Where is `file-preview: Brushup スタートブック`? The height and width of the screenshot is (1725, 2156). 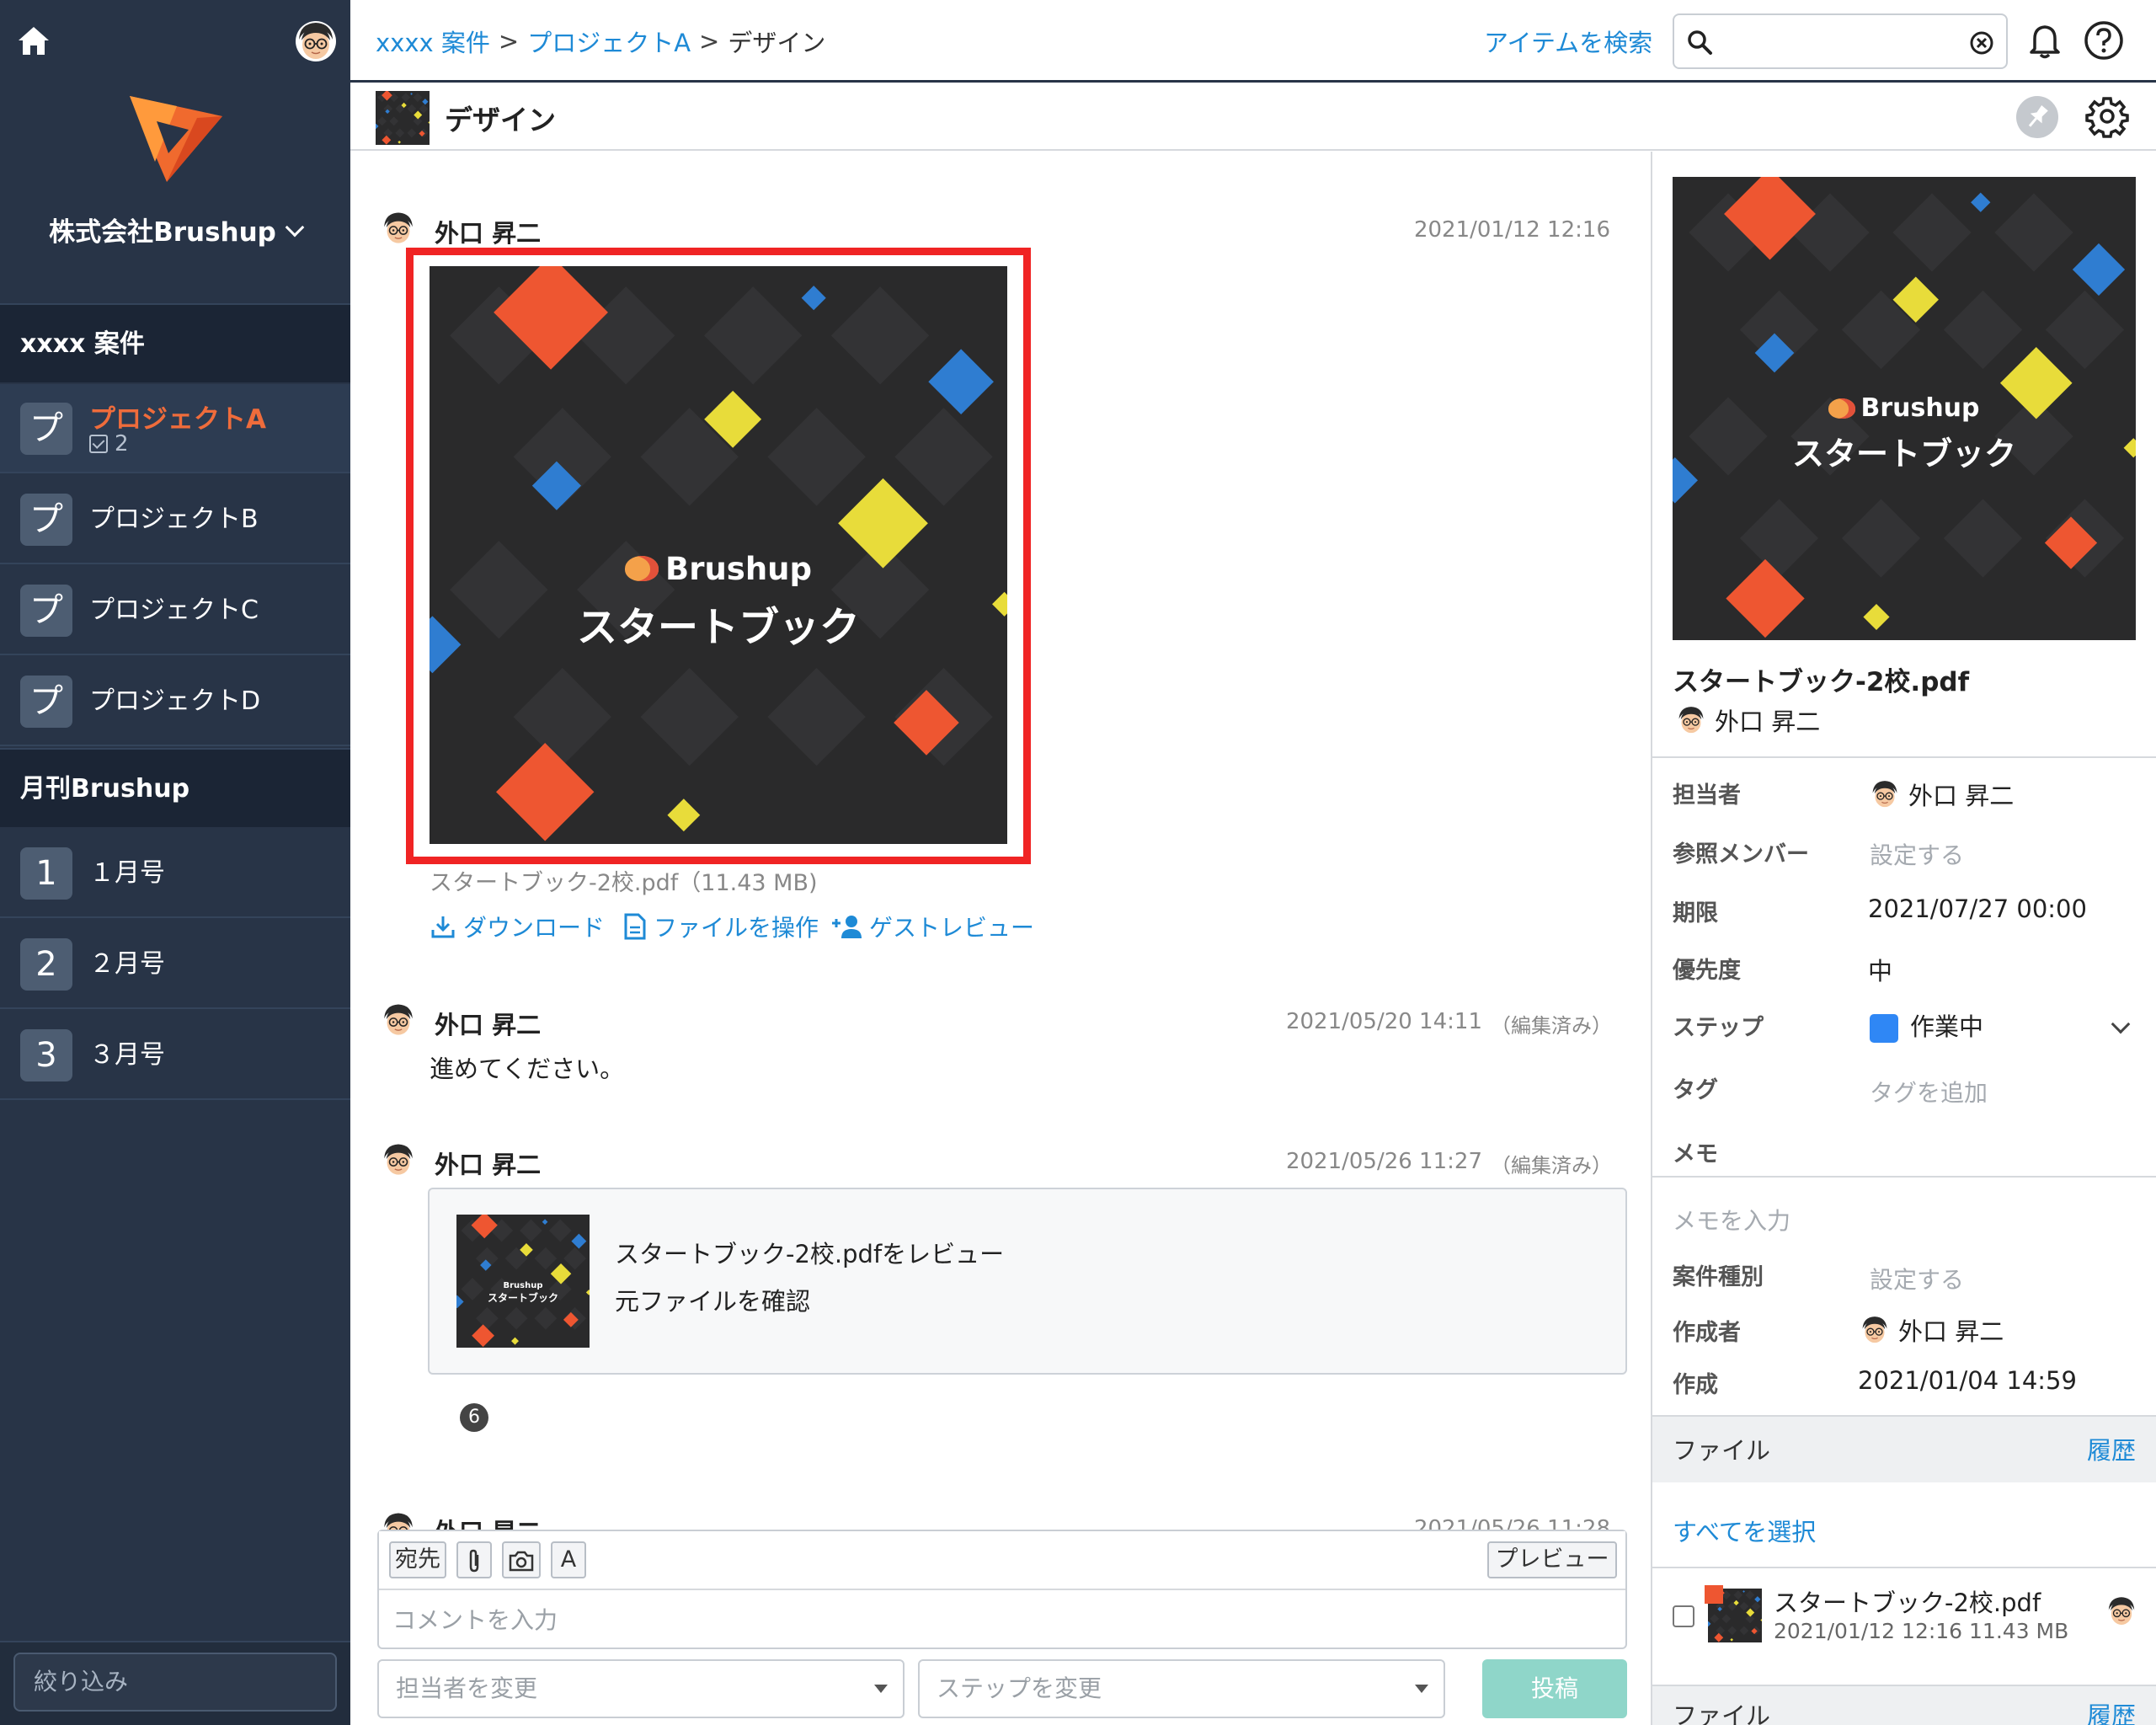
file-preview: Brushup スタートブック is located at coordinates (718, 555).